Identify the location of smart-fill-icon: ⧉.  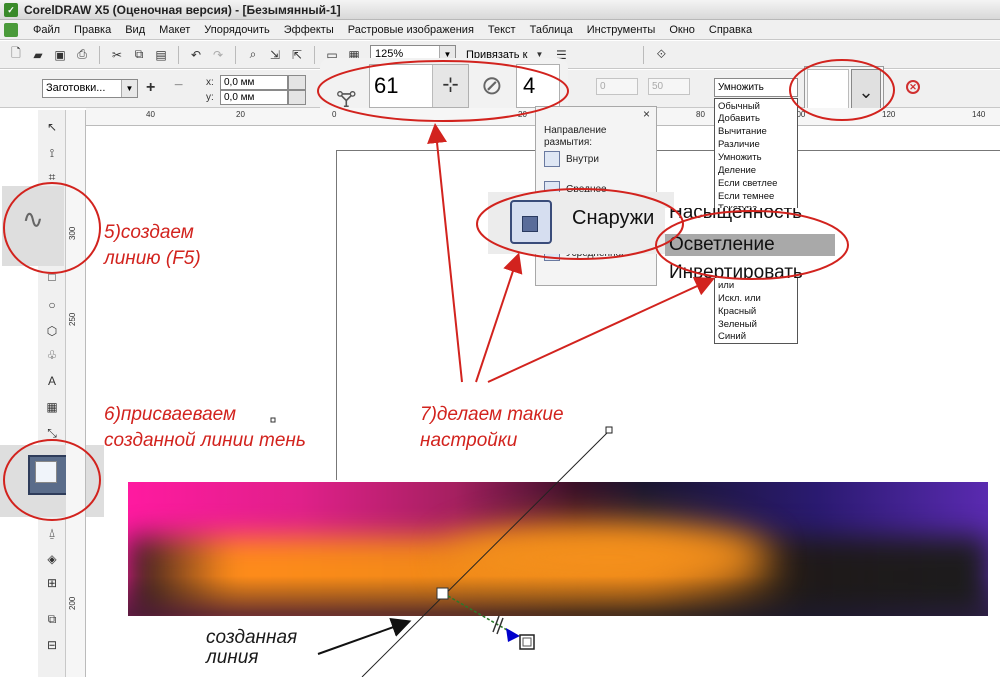
(52, 619).